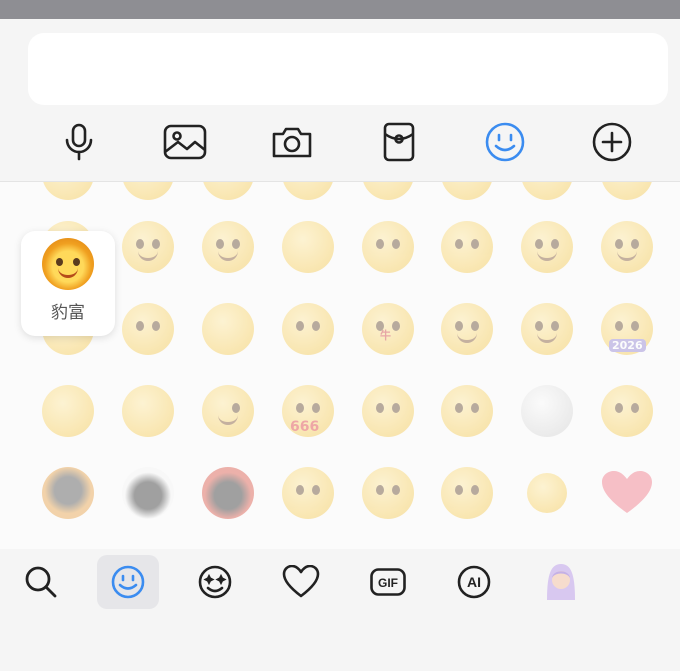  I want to click on emoji-laughing-face, so click(228, 247).